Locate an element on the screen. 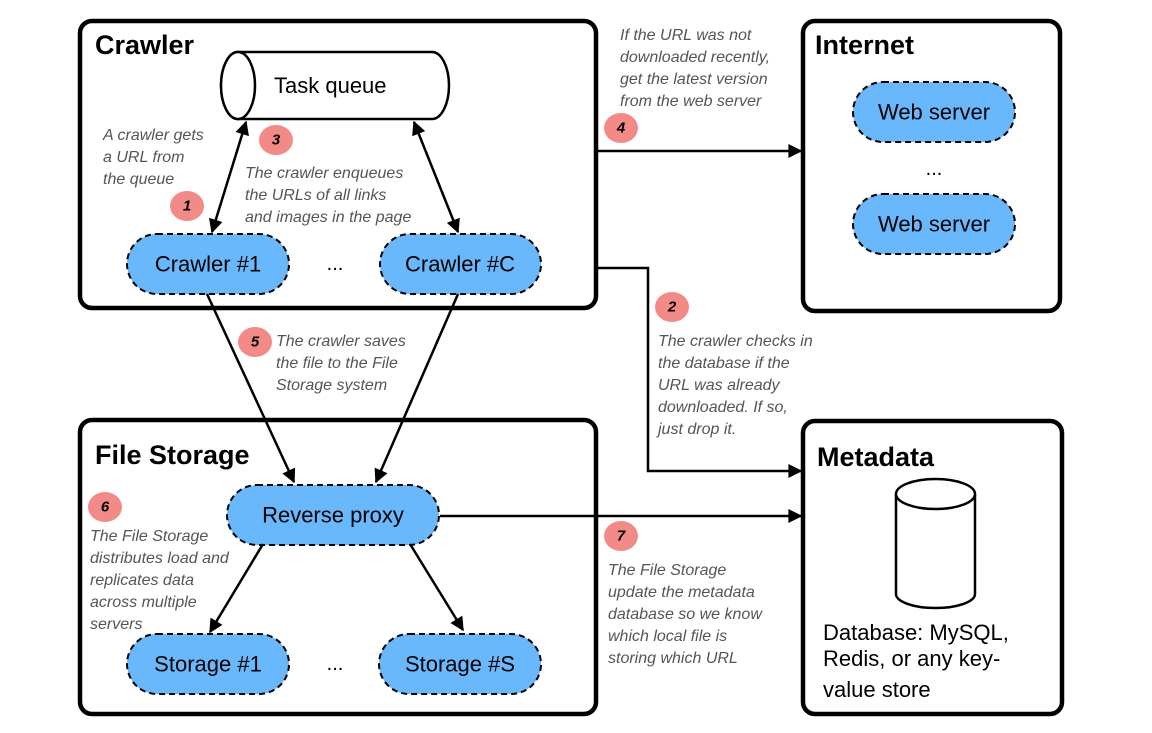 The height and width of the screenshot is (733, 1152). reverse-proxy-node: Reverse proxy is located at coordinates (333, 515).